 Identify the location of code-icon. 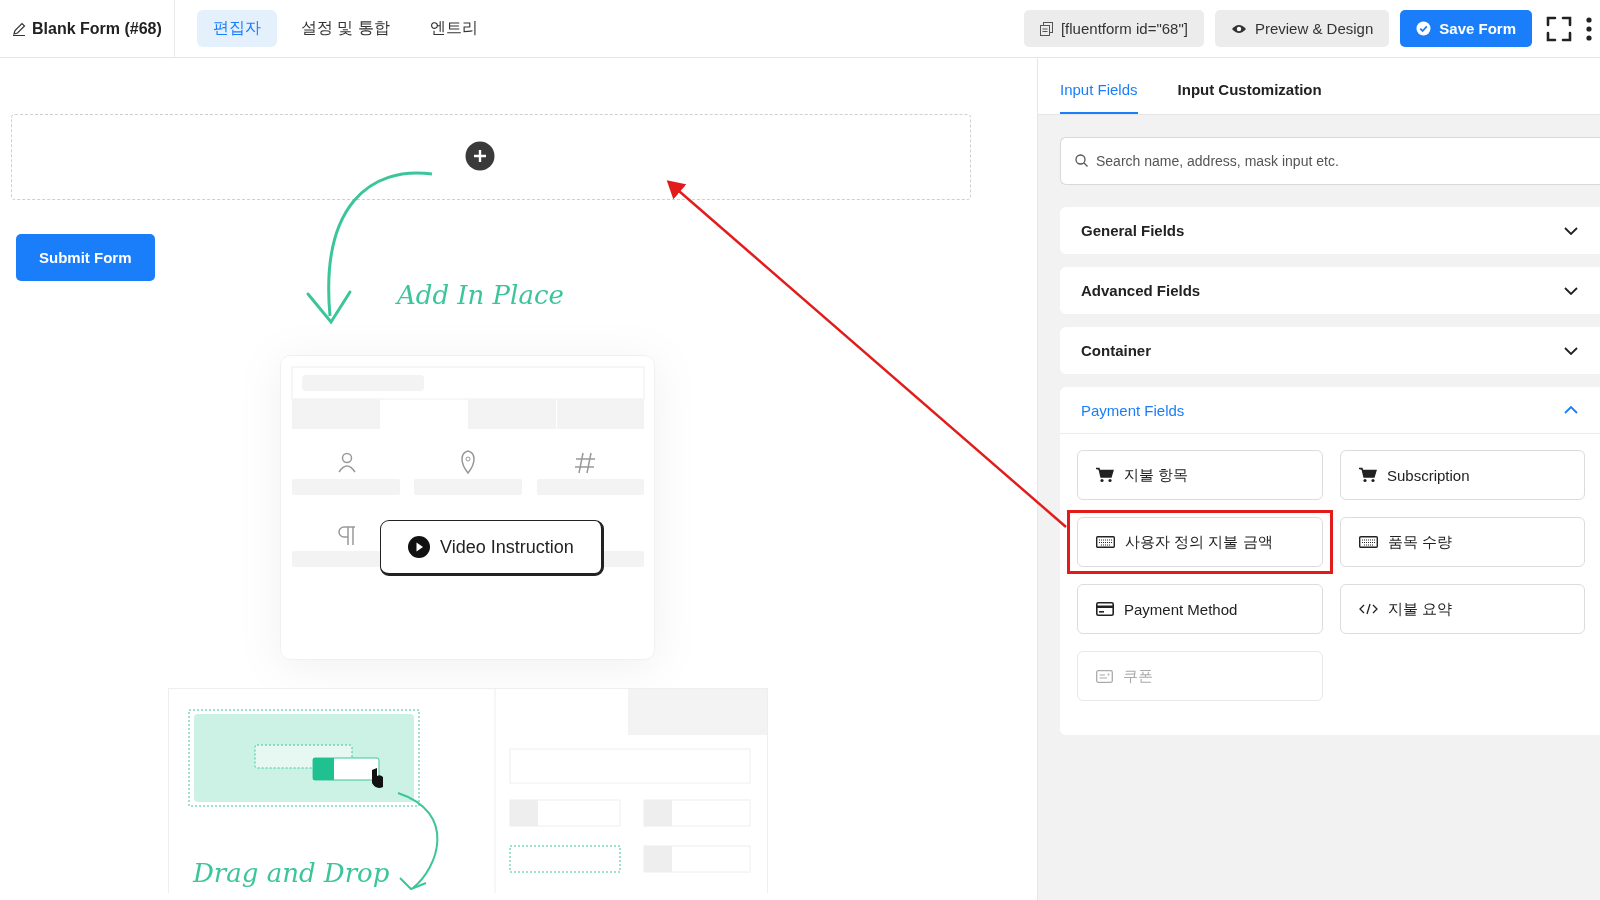
(1368, 609).